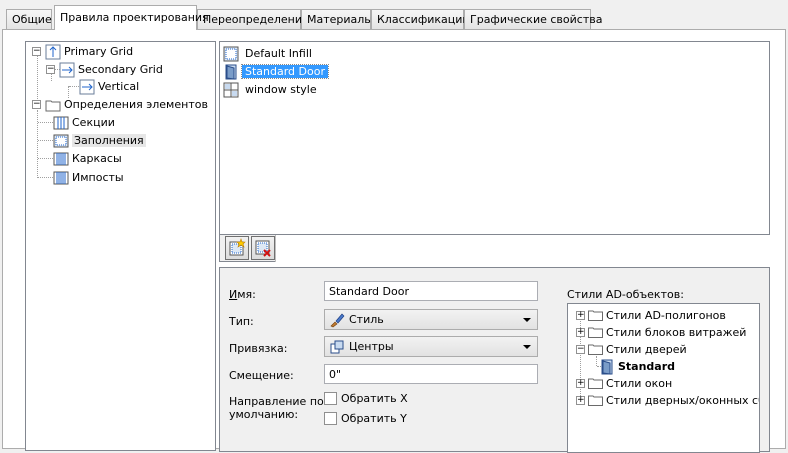  What do you see at coordinates (281, 89) in the screenshot?
I see `list-item-label: window style` at bounding box center [281, 89].